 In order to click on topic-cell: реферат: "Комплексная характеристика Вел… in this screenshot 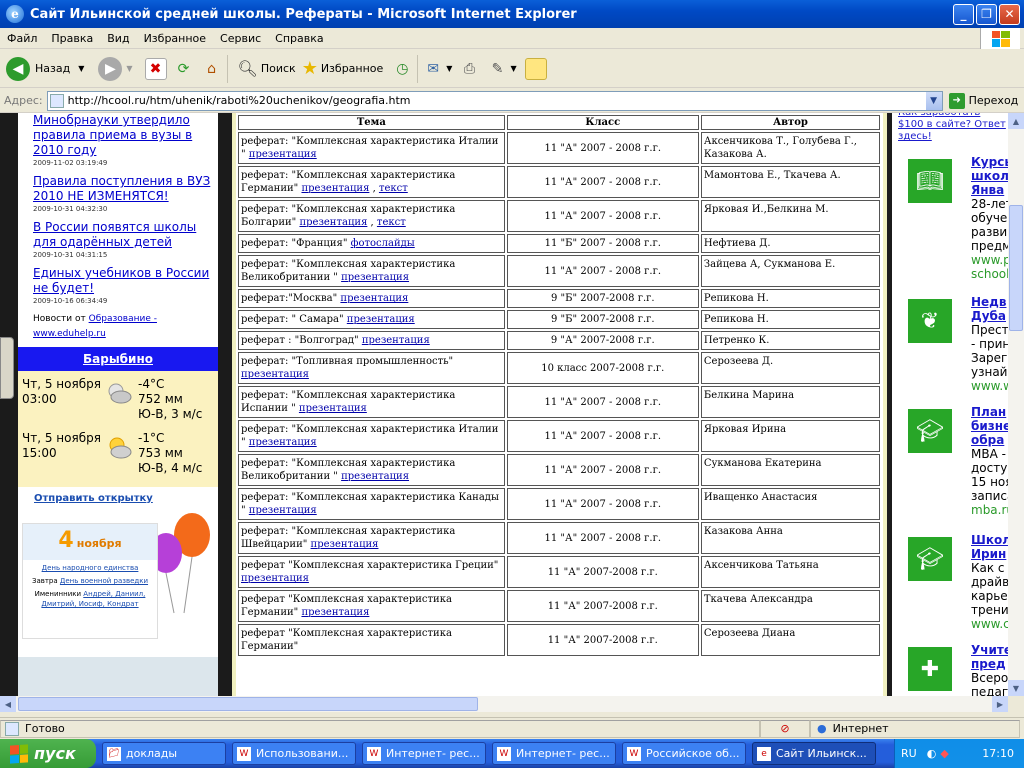, I will do `click(371, 470)`.